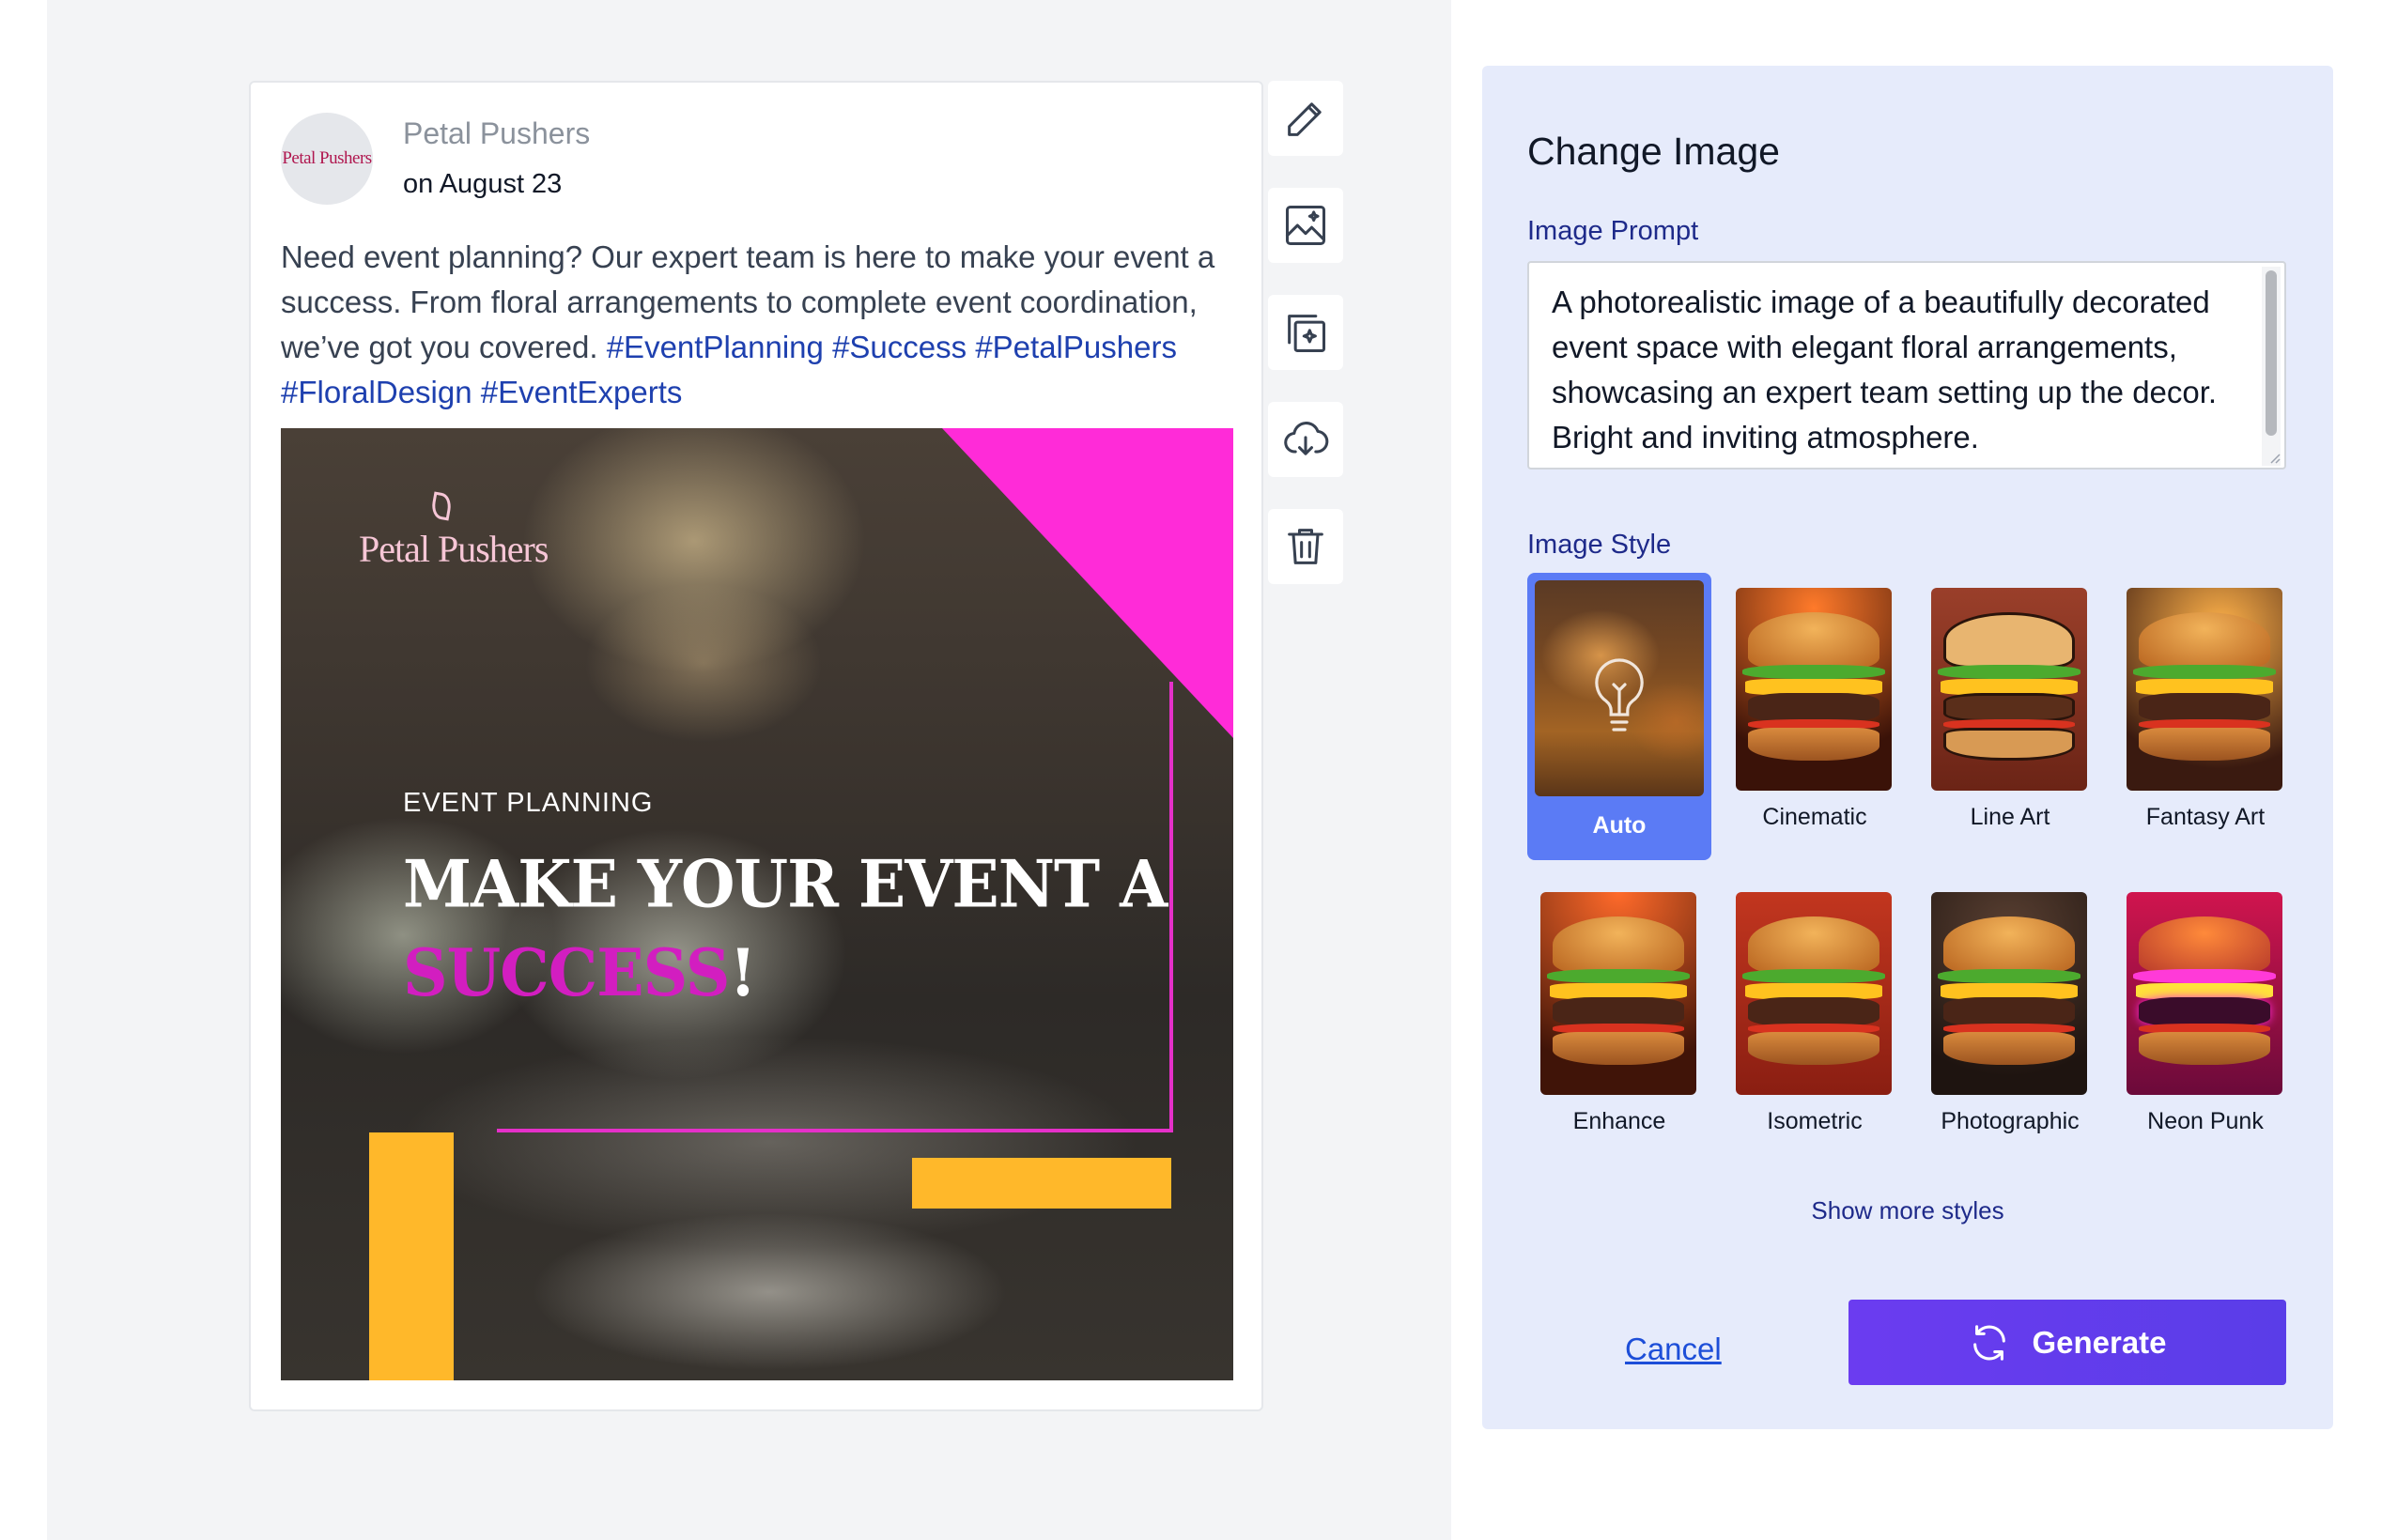 The image size is (2382, 1540). I want to click on generate-button: Generate, so click(2067, 1342).